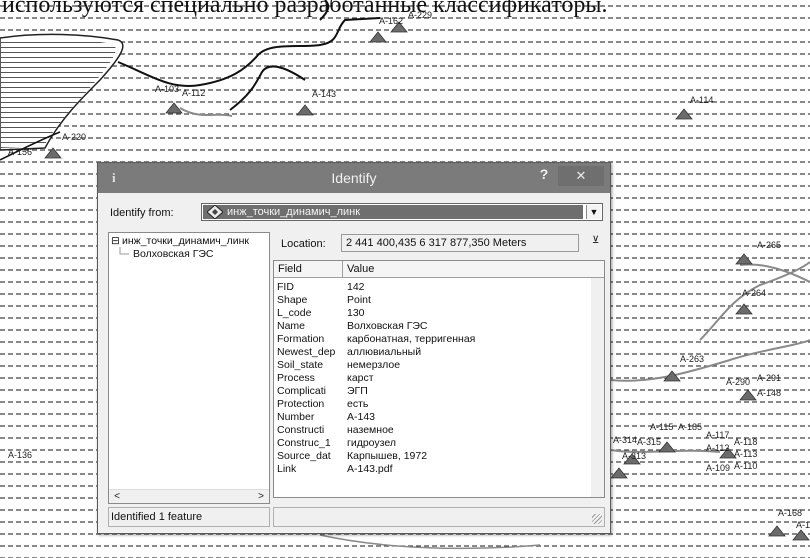 The height and width of the screenshot is (558, 810). Describe the element at coordinates (460, 243) in the screenshot. I see `location-value: 2 441 400,435 6 317 877,350 Meters` at that location.